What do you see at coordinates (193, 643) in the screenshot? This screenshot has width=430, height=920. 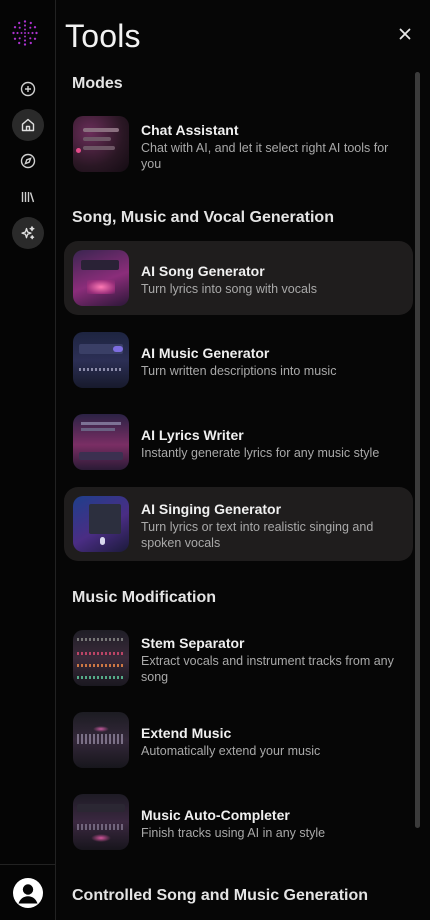 I see `tool-name: Stem Separator` at bounding box center [193, 643].